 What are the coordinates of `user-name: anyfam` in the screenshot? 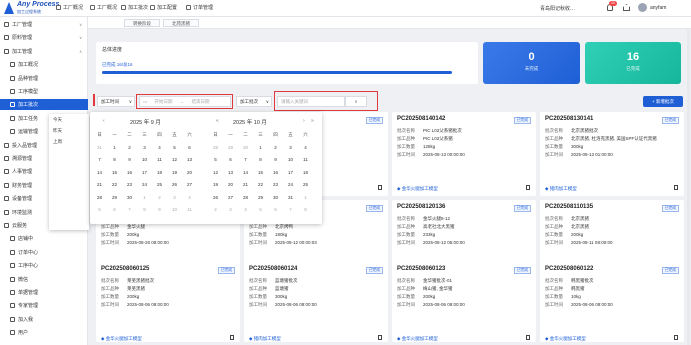 It's located at (658, 8).